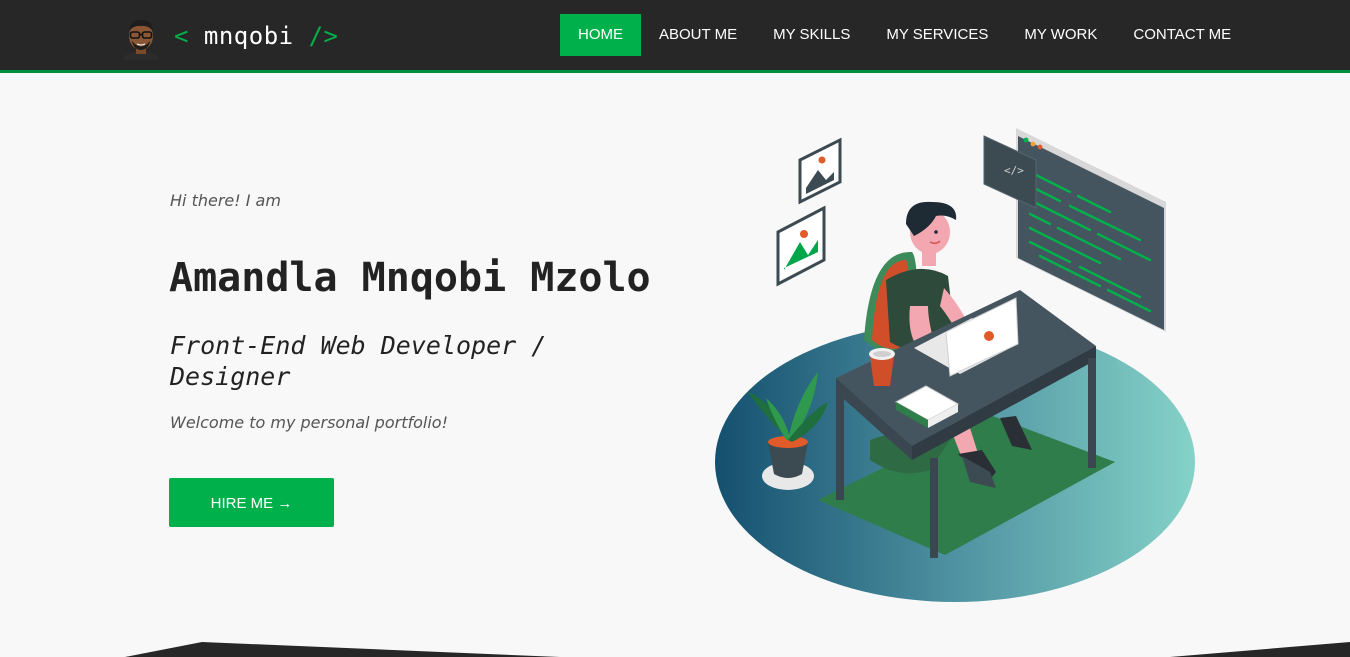 The height and width of the screenshot is (657, 1350). Describe the element at coordinates (698, 35) in the screenshot. I see `nav-item-about: ABOUT ME` at that location.